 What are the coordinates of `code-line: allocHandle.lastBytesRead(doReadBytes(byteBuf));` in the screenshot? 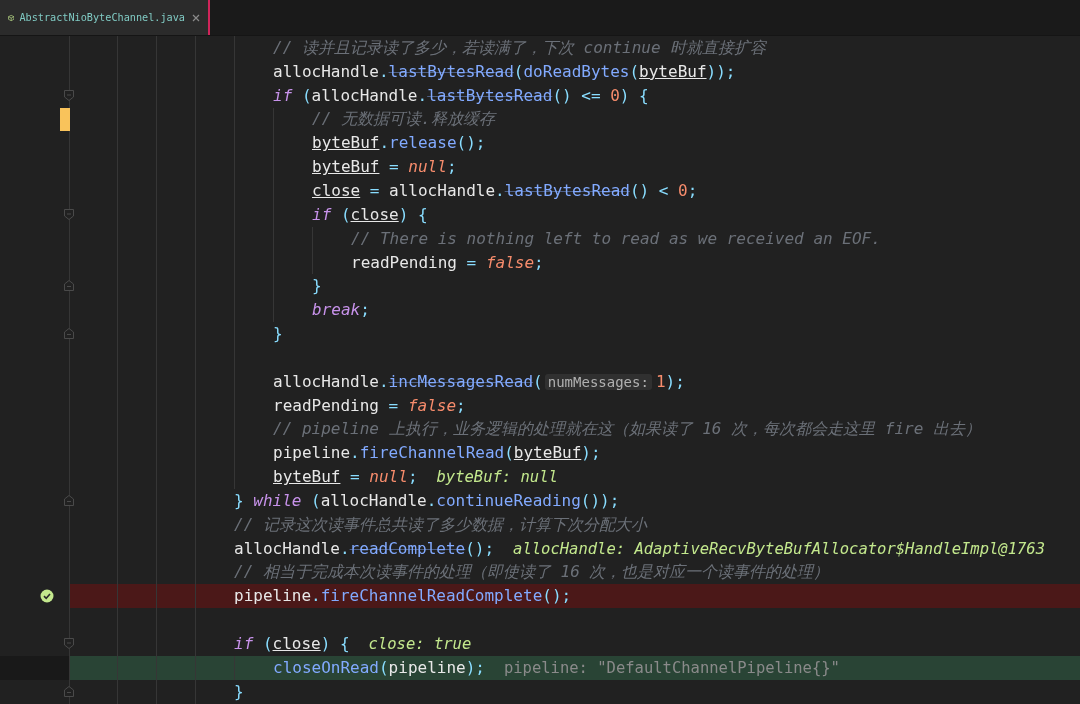 It's located at (504, 71).